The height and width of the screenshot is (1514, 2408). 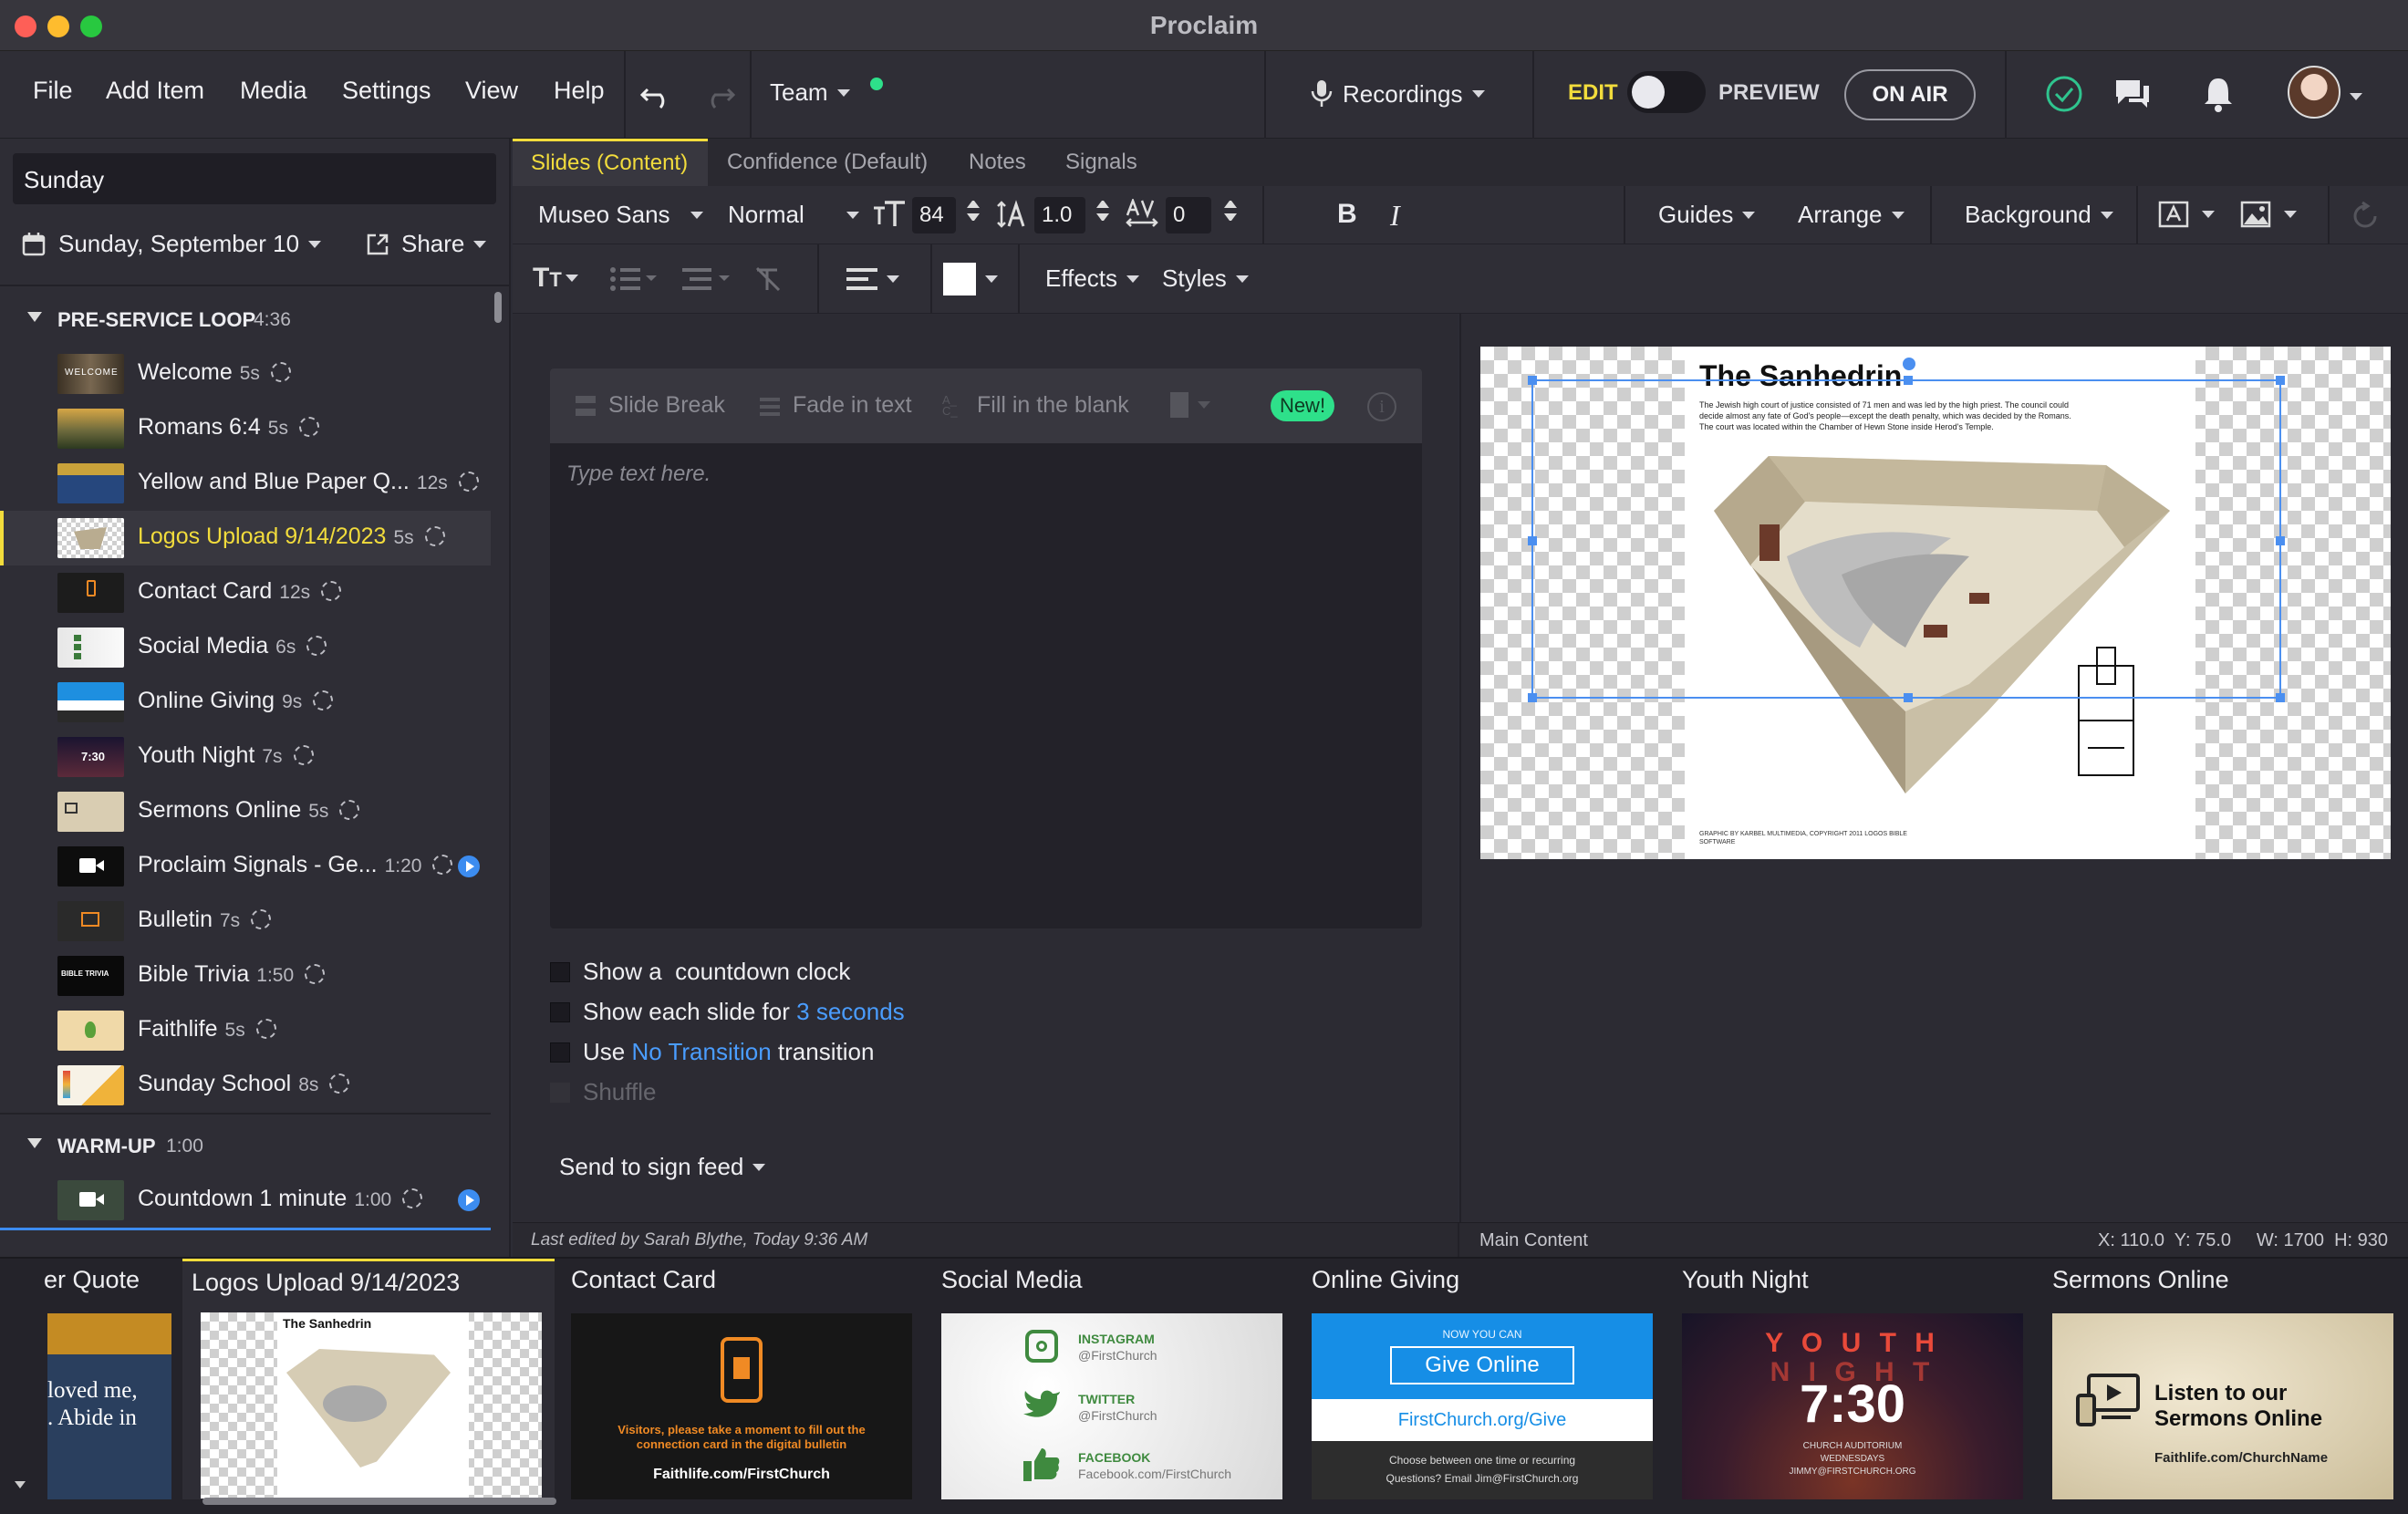 I want to click on countdown-option: Show a countdown clock, so click(x=700, y=972).